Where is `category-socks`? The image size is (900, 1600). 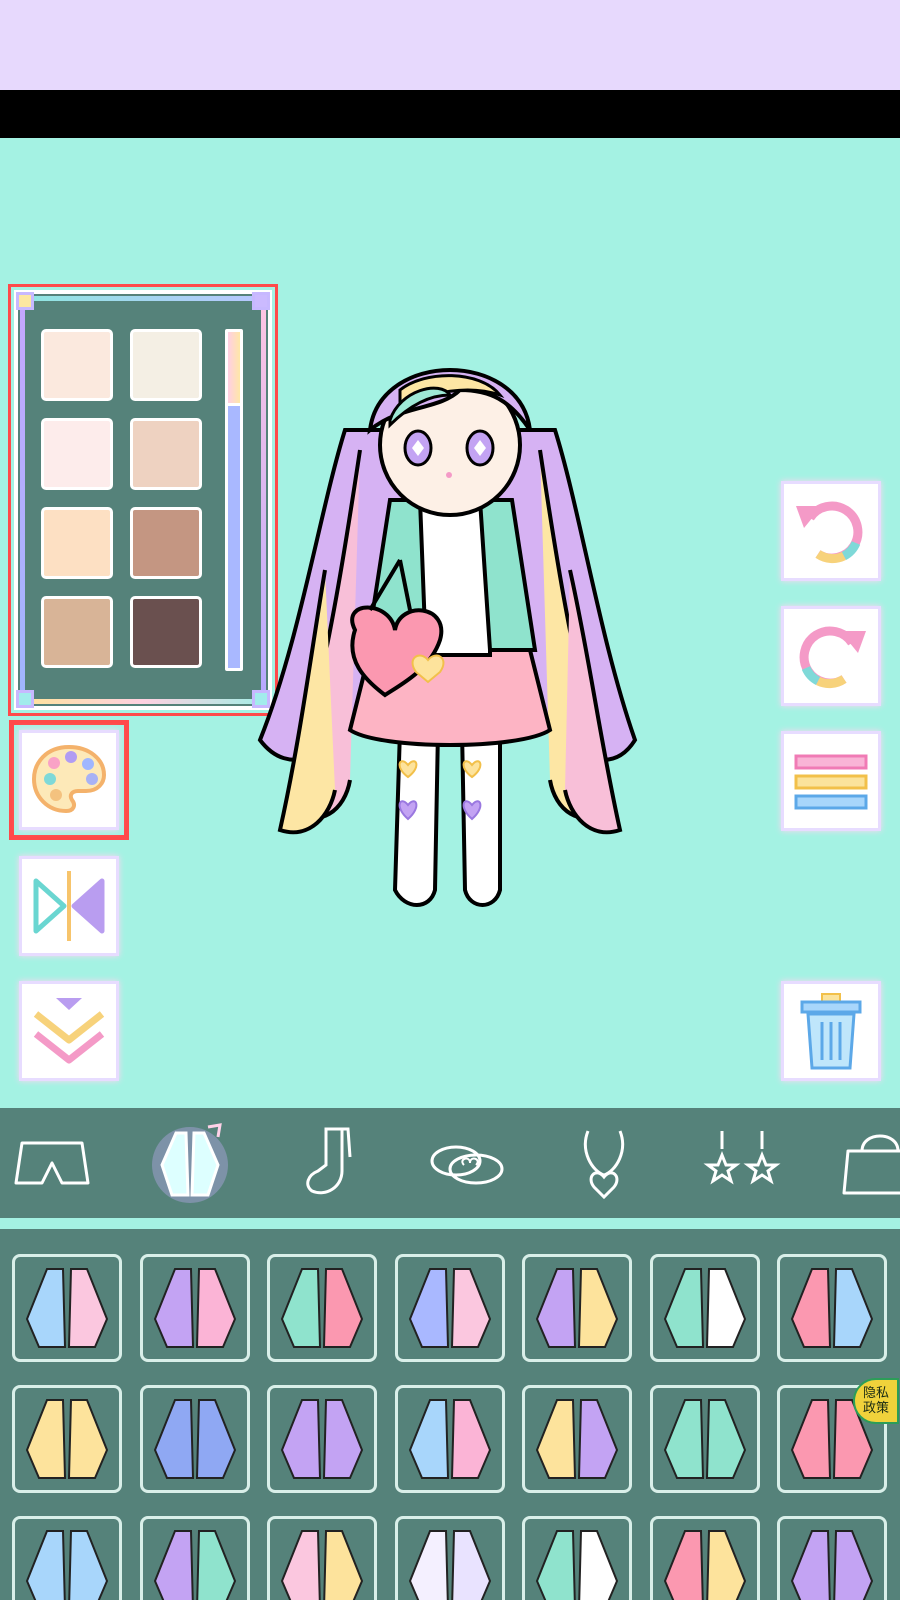 category-socks is located at coordinates (328, 1163).